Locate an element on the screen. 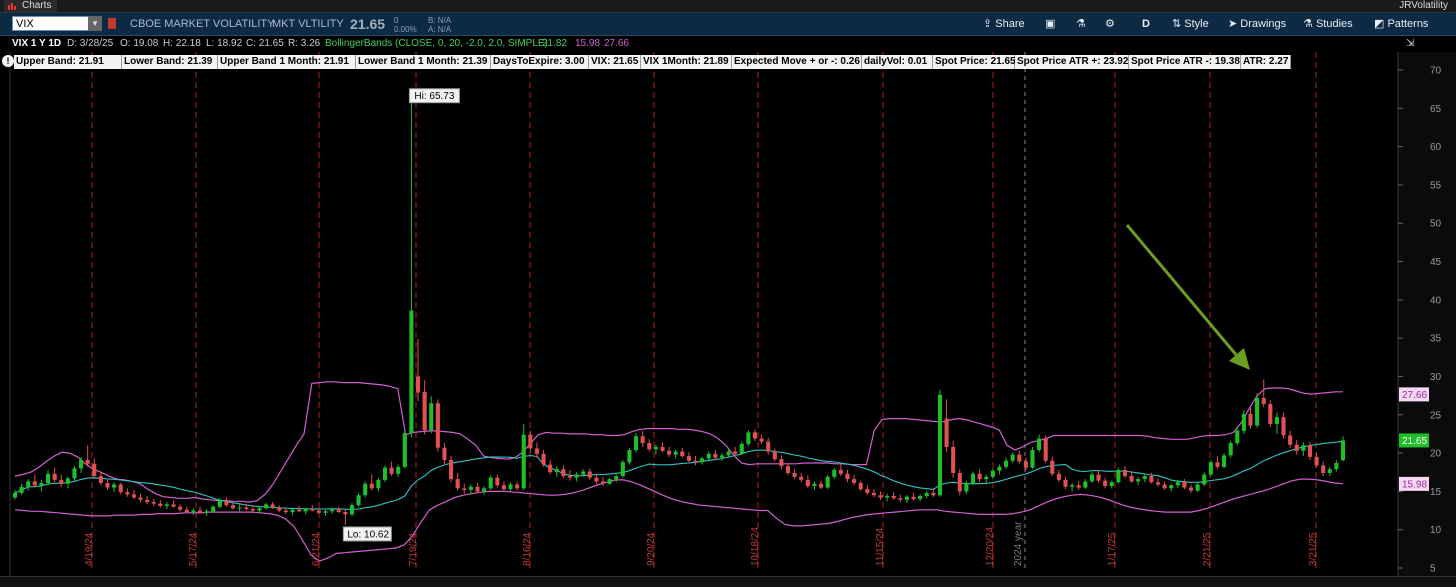  drawings-button: ➤ Drawings is located at coordinates (1257, 24).